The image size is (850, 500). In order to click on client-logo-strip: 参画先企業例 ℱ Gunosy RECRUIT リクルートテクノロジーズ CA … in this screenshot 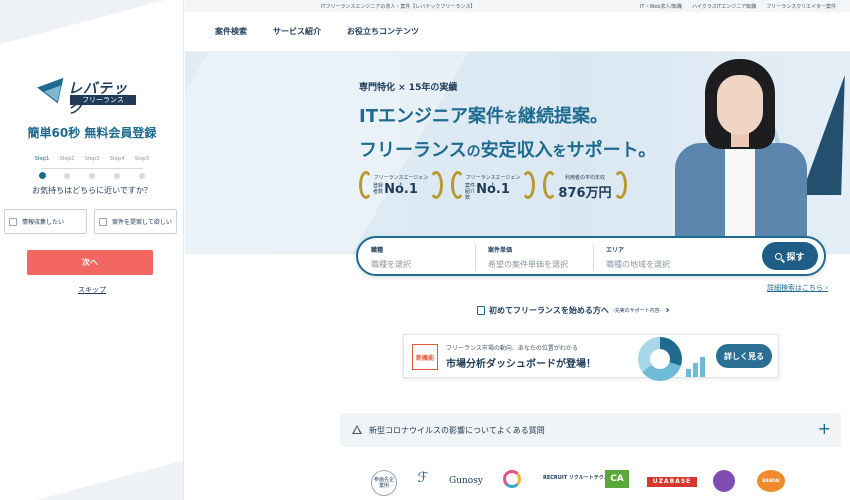, I will do `click(586, 483)`.